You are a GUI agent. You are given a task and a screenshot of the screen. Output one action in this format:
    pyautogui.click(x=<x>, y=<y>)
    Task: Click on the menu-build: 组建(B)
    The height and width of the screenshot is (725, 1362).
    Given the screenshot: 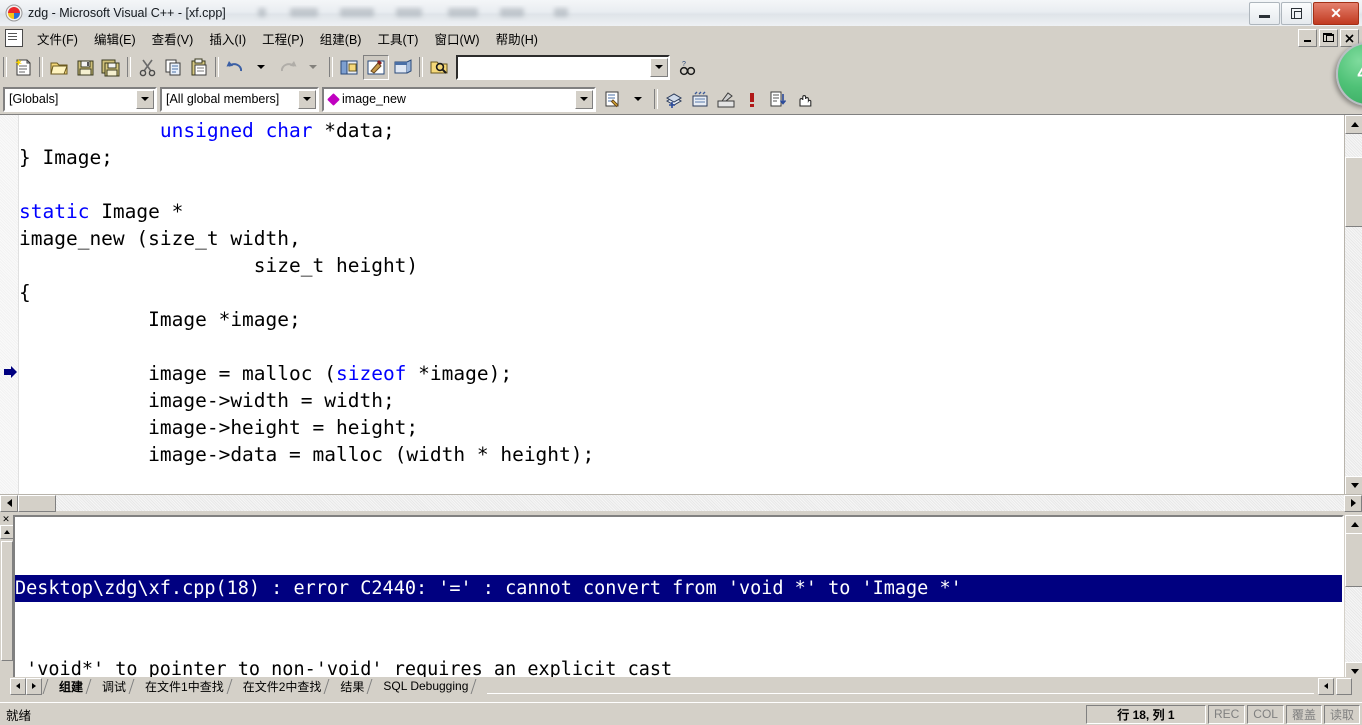 What is the action you would take?
    pyautogui.click(x=341, y=38)
    